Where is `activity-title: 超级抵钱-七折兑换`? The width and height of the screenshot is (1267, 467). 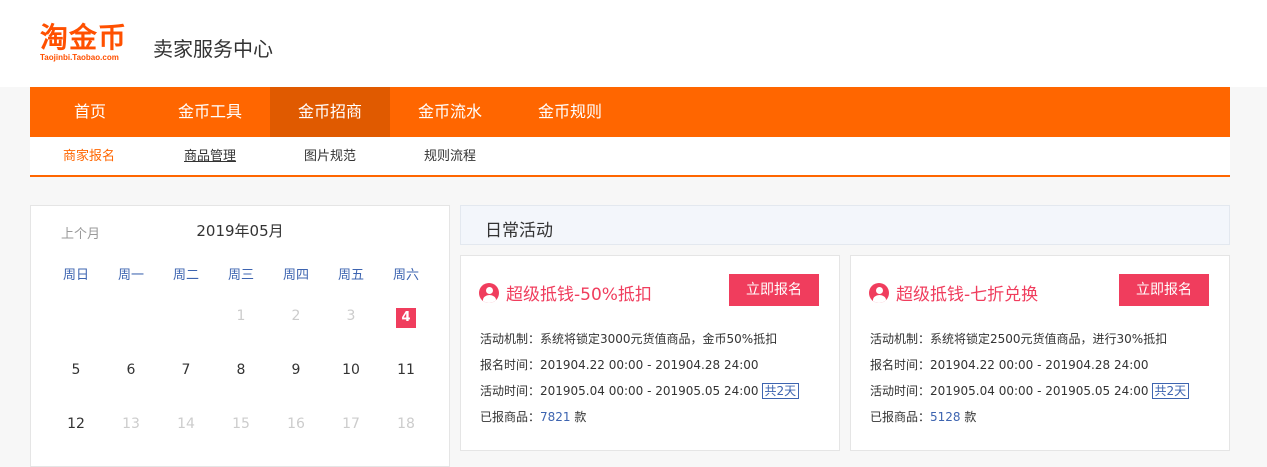
activity-title: 超级抵钱-七折兑换 is located at coordinates (953, 292).